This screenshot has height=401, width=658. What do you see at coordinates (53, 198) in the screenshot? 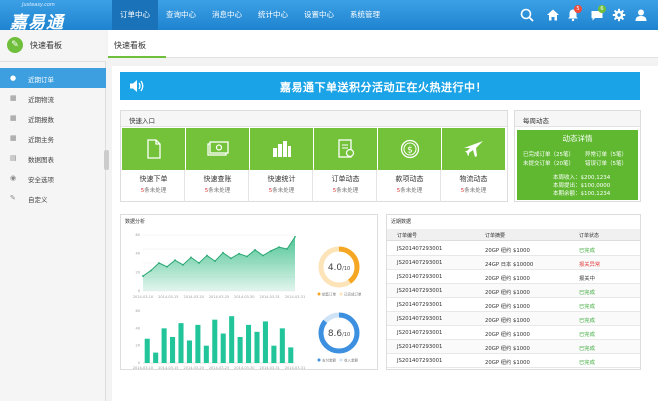
I see `sidebar-item-6: ✎ 自定义` at bounding box center [53, 198].